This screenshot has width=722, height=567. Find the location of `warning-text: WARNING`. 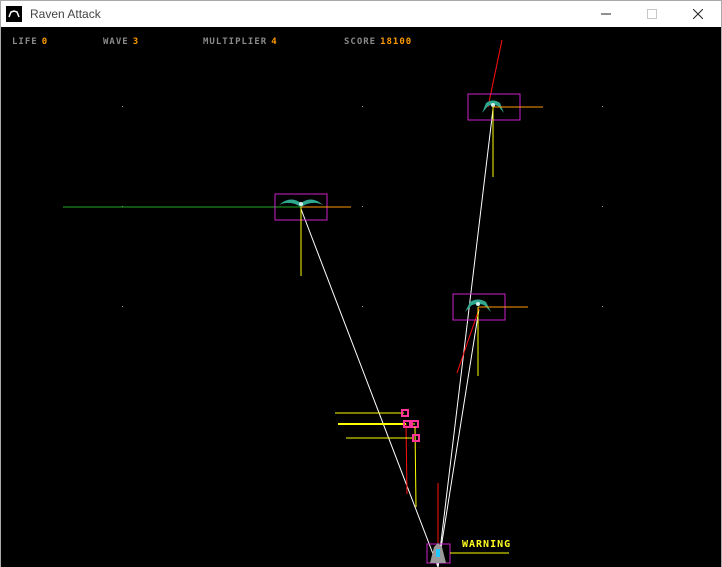

warning-text: WARNING is located at coordinates (487, 544).